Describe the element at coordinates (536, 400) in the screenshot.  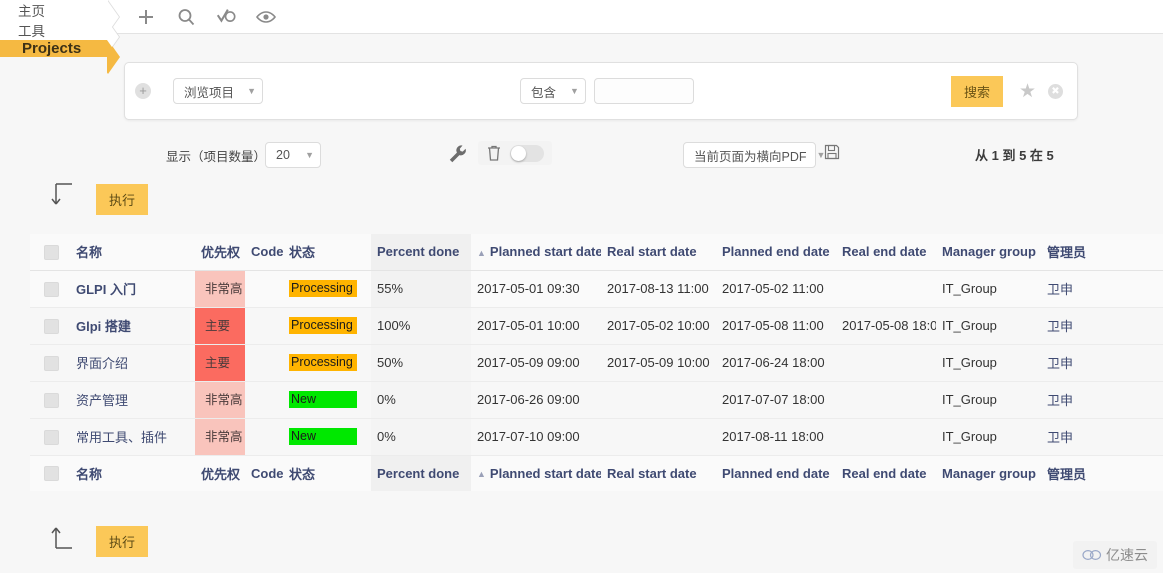
I see `cell-planned-start-date: 2017-06-26 09:00` at that location.